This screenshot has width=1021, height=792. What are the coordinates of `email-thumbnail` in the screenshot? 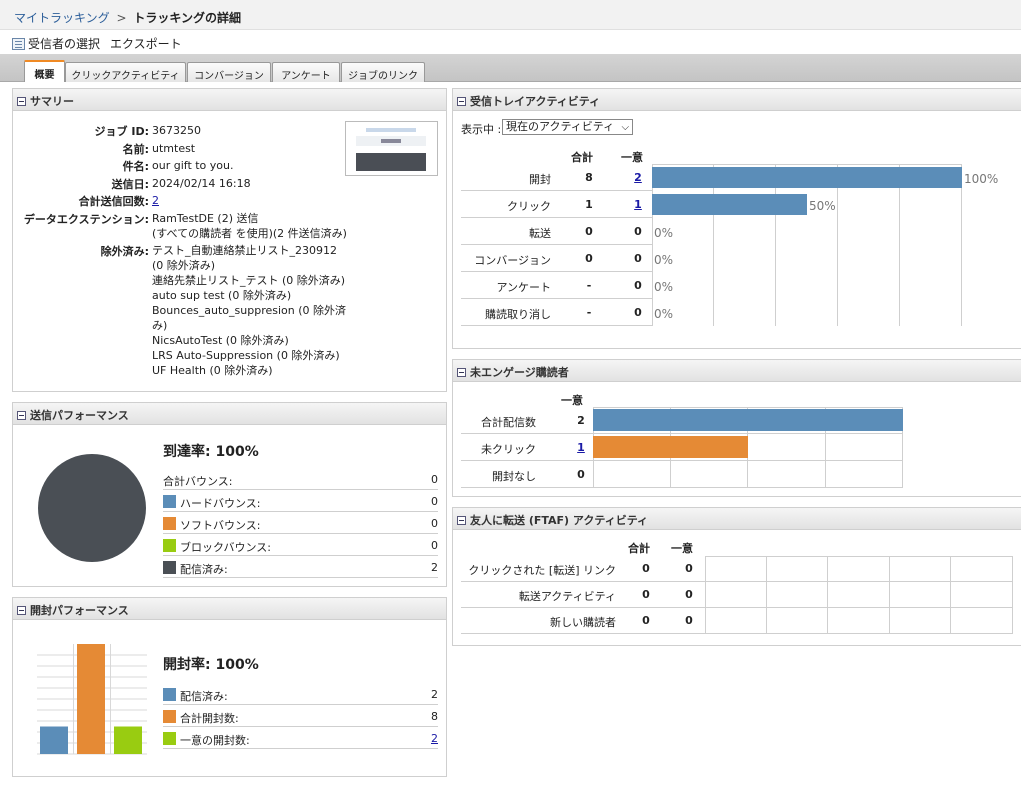 It's located at (391, 148).